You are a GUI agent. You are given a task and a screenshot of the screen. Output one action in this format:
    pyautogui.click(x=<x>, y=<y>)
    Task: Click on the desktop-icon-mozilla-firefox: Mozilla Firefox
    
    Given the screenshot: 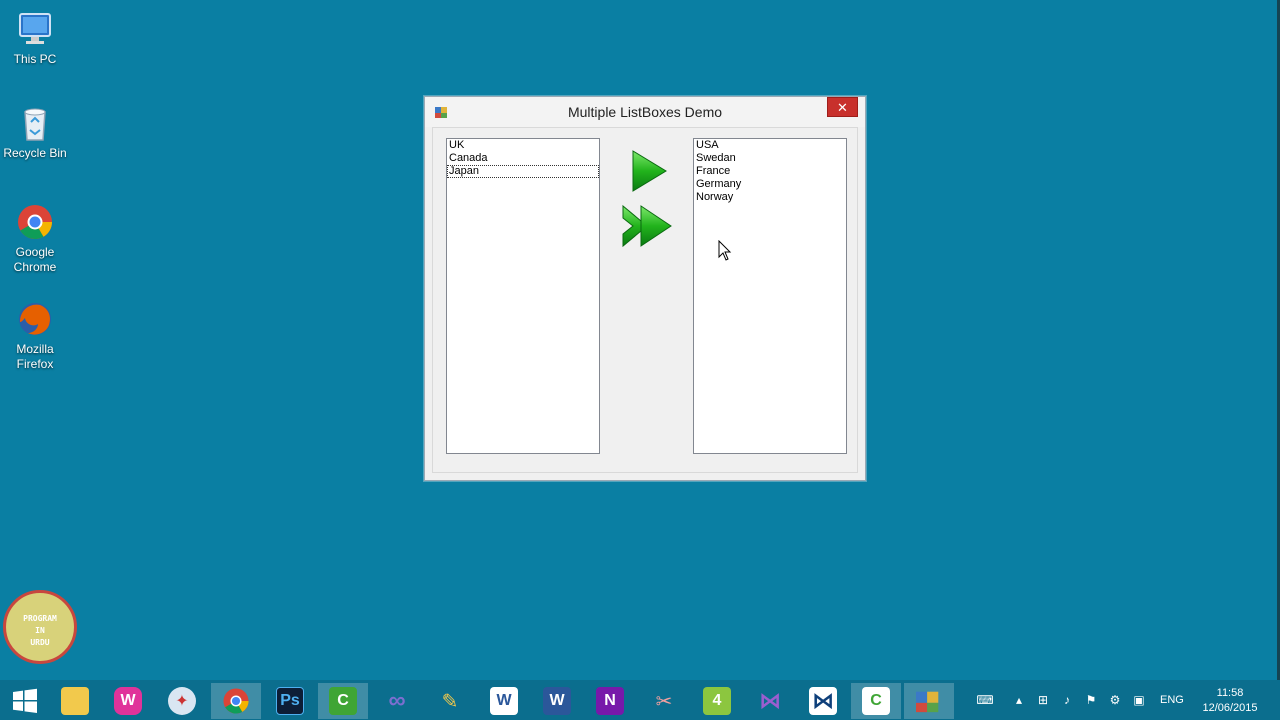 What is the action you would take?
    pyautogui.click(x=35, y=336)
    